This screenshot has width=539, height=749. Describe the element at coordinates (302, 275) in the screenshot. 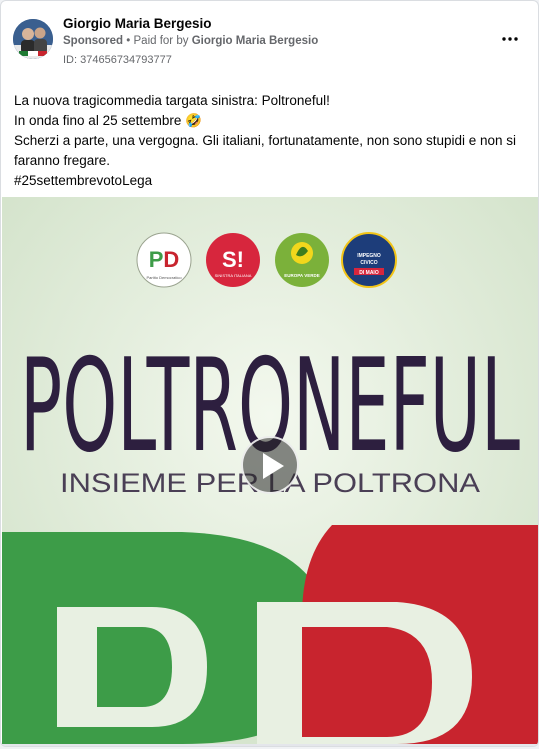

I see `svg-text: EUROPA VERDE` at that location.